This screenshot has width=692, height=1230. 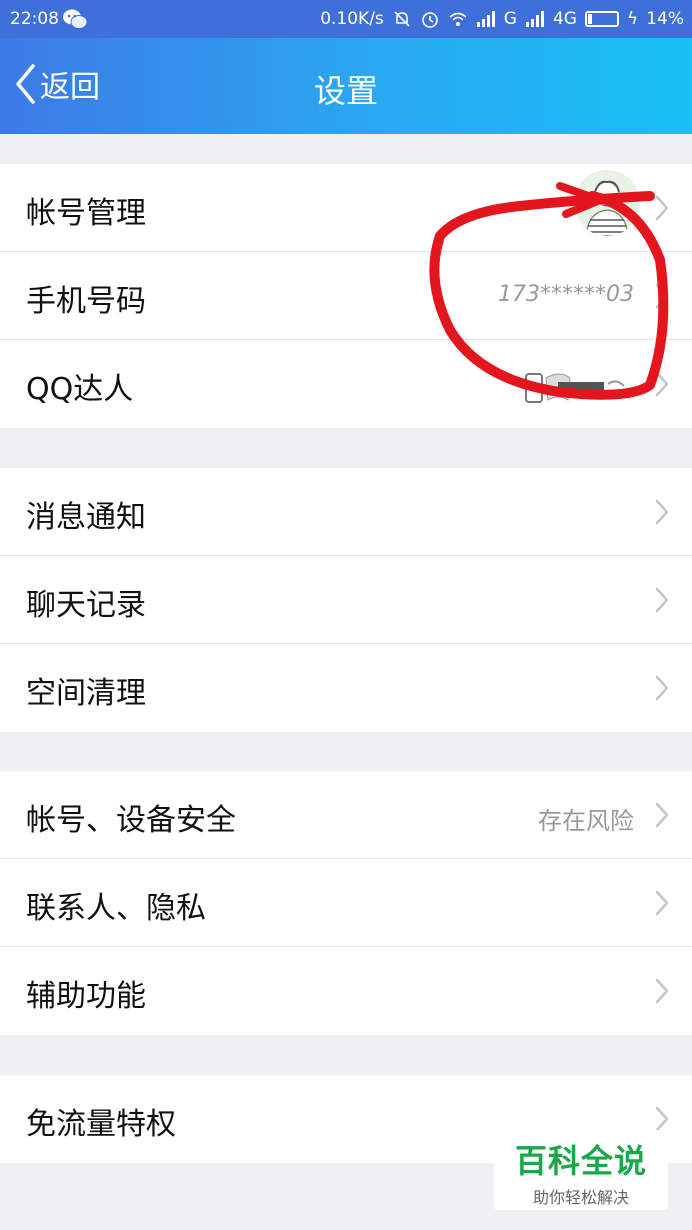 I want to click on settings-item-contacts-privacy: 联系人、隐私, so click(x=346, y=903).